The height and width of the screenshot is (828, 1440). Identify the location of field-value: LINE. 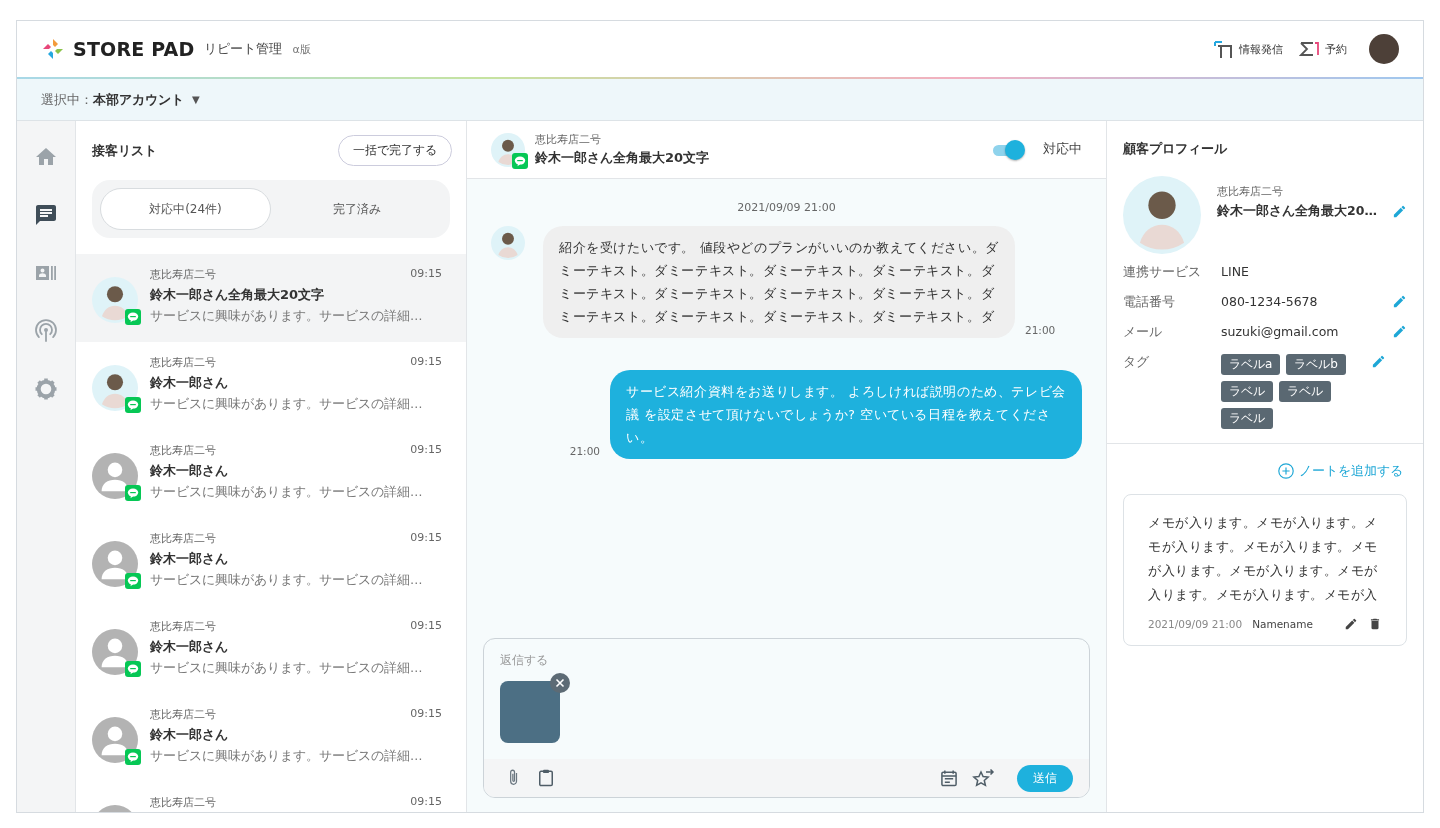
(1235, 271).